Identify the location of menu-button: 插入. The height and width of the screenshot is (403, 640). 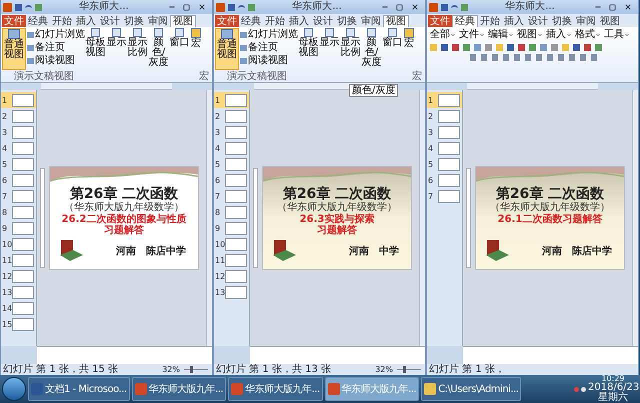
(559, 35).